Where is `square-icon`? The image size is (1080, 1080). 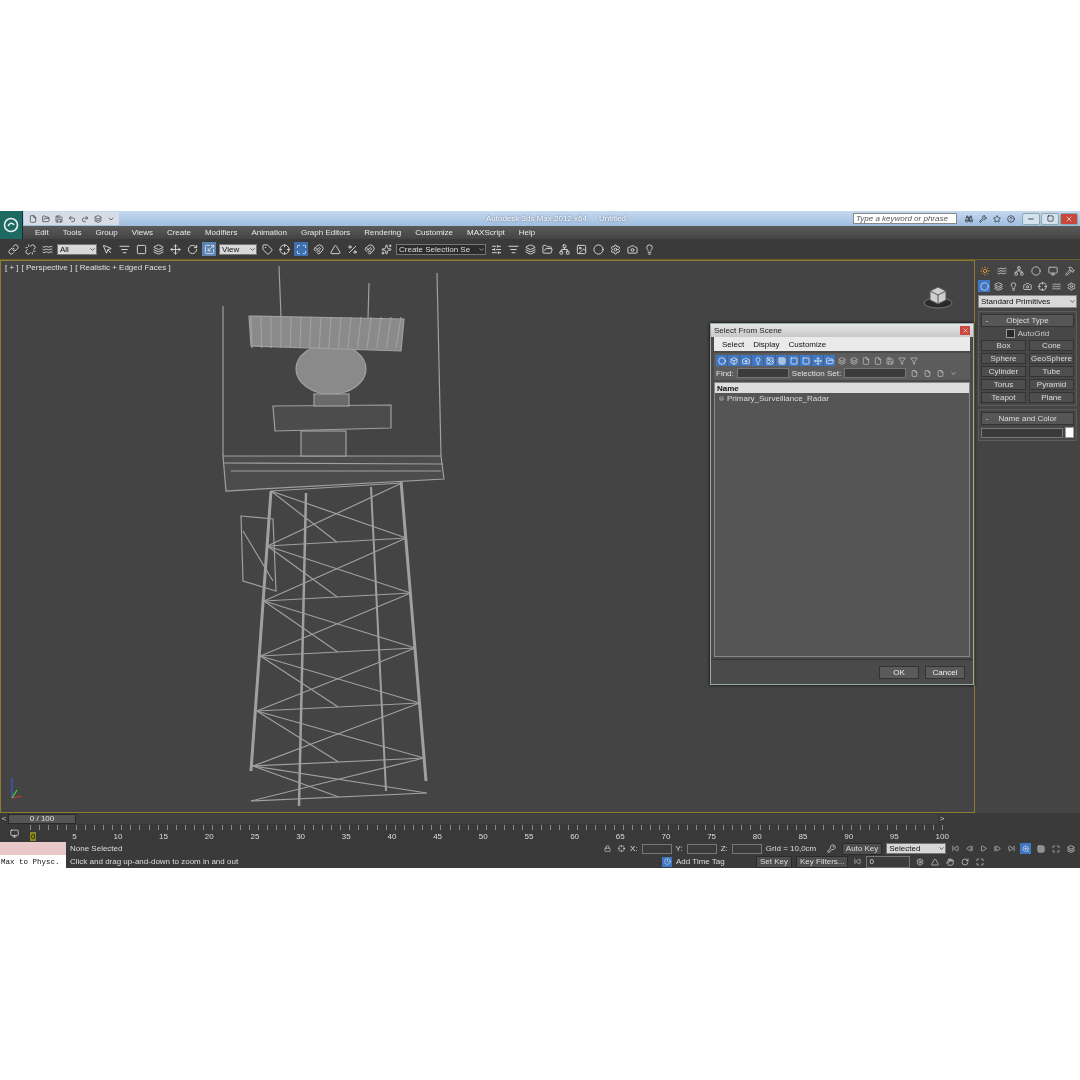
square-icon is located at coordinates (141, 249).